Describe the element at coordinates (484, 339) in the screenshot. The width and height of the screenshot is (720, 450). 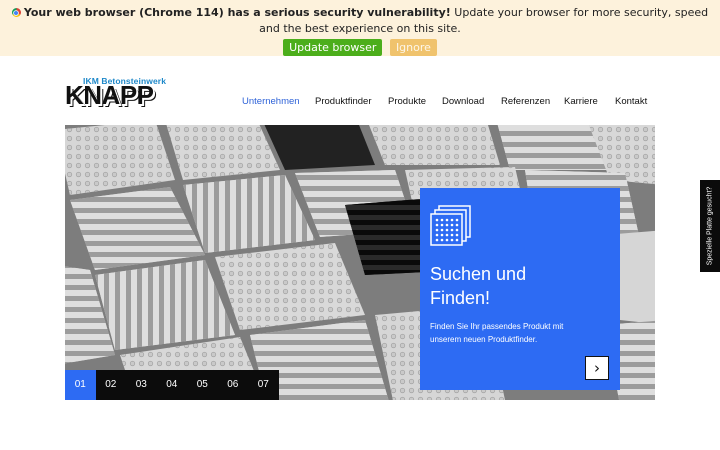
I see `promo-text-line2: unserem neuen Produktfinder.` at that location.